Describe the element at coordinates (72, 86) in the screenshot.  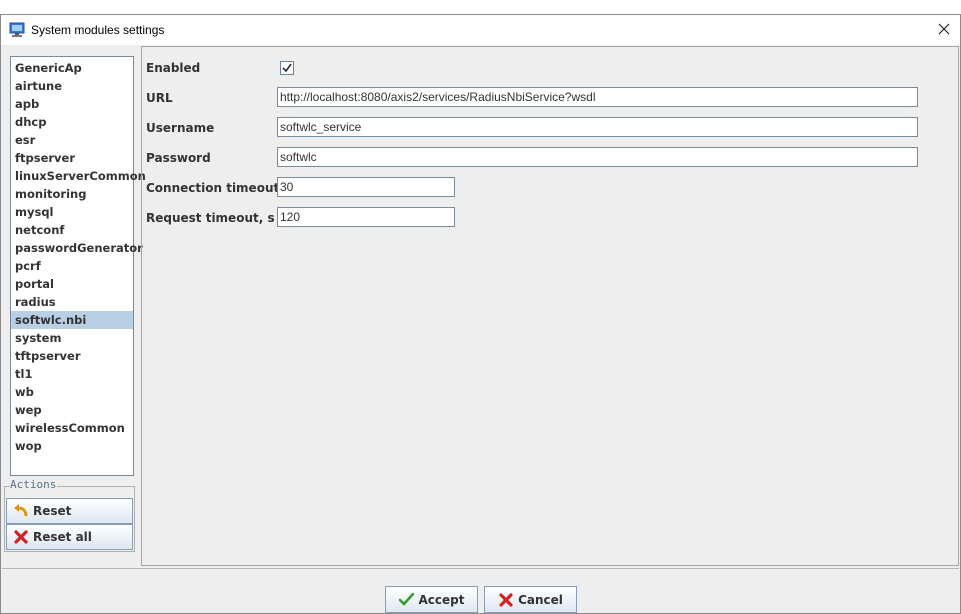
I see `module-item: airtune` at that location.